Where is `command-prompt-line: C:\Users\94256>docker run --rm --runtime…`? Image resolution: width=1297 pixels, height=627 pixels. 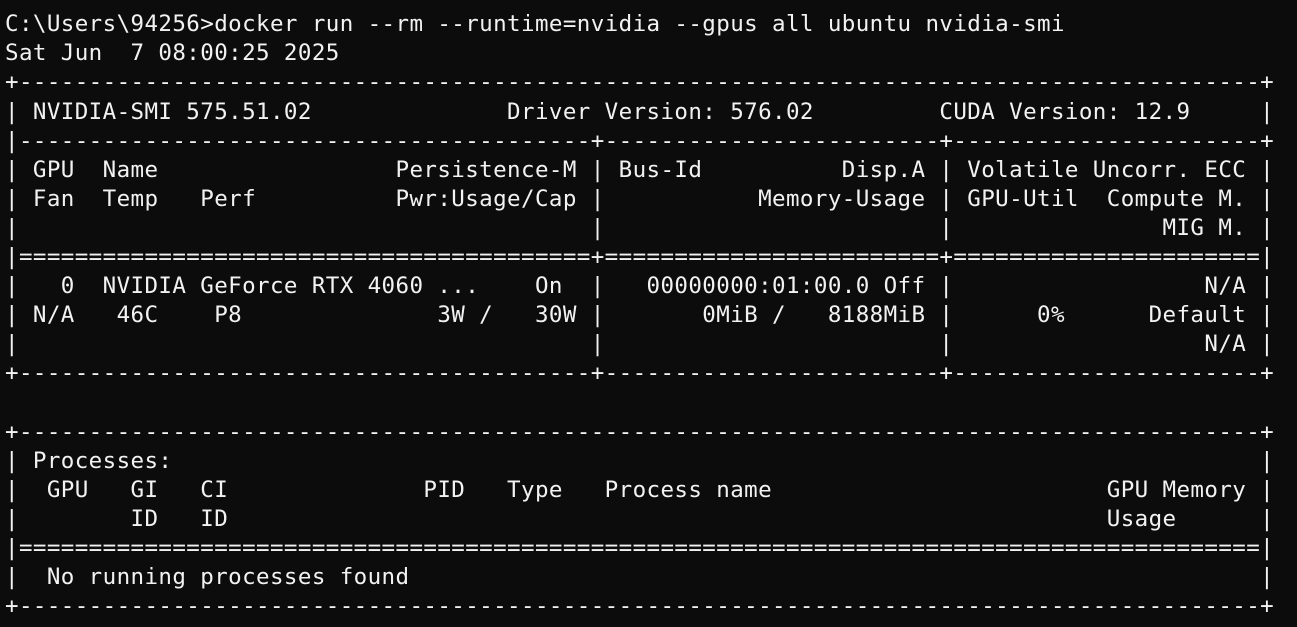 command-prompt-line: C:\Users\94256>docker run --rm --runtime… is located at coordinates (535, 24).